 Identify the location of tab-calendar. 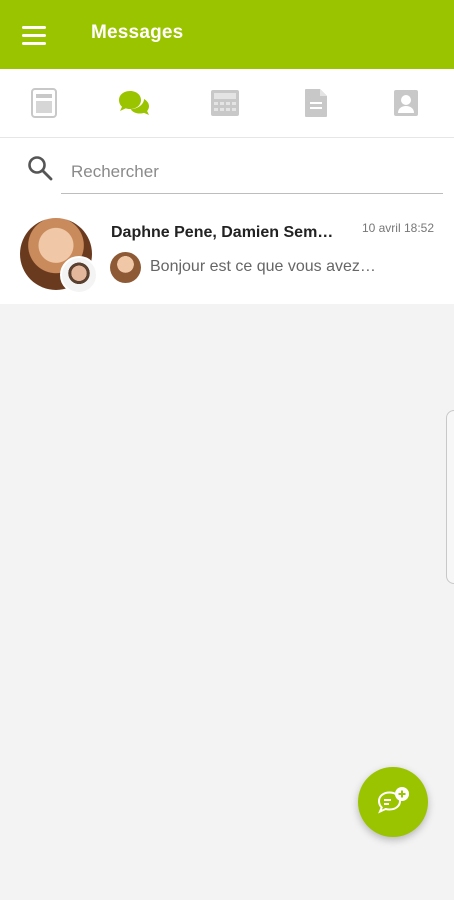
(225, 103).